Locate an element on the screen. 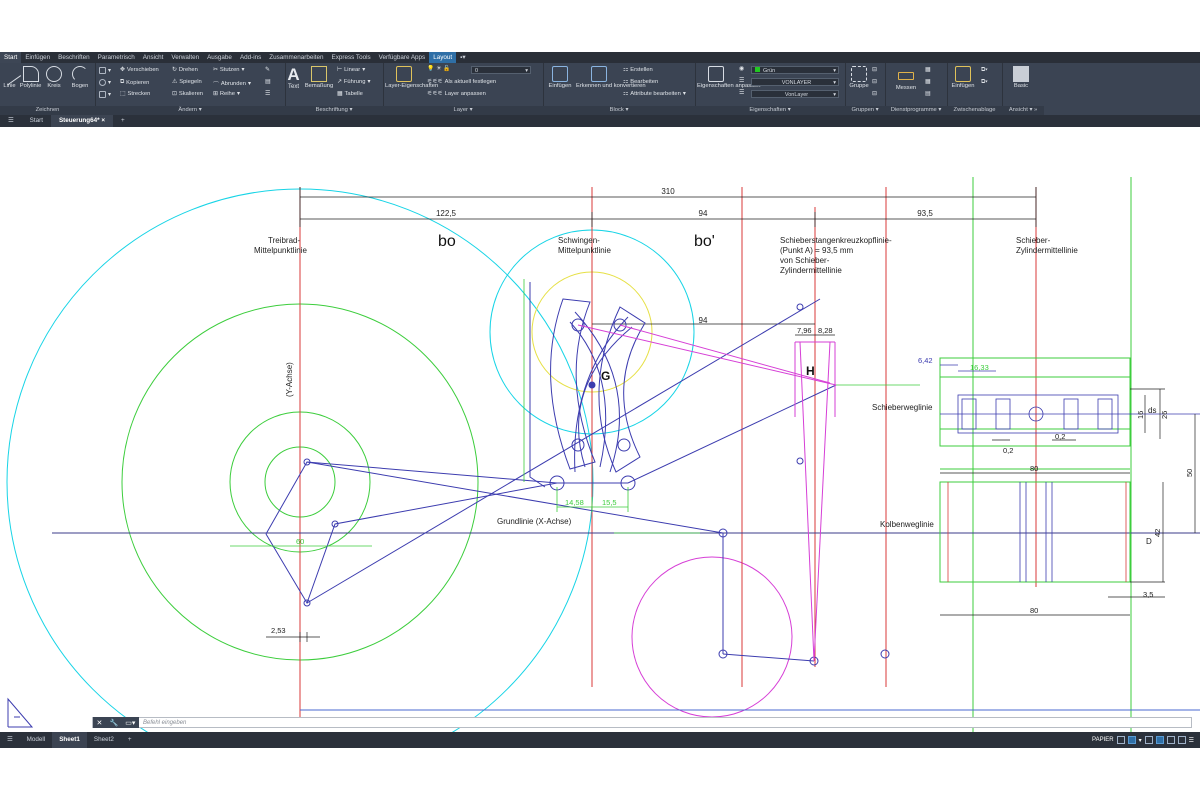 The image size is (1200, 800). fillet-button: ⌒ Abrunden ▾ is located at coordinates (232, 84).